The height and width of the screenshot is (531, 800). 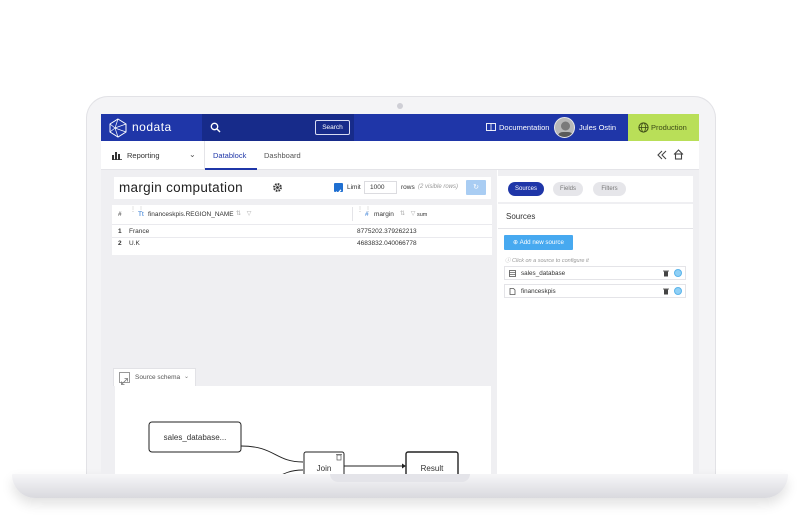 I want to click on source-schema-tab: Source schema ⌄, so click(x=154, y=377).